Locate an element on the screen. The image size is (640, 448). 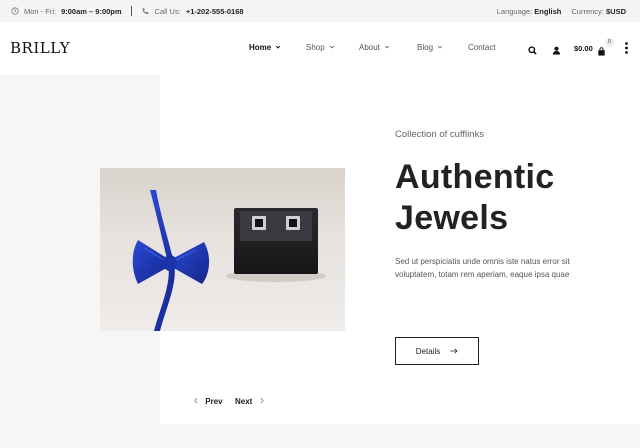
cart-count-badge: 0 is located at coordinates (609, 42).